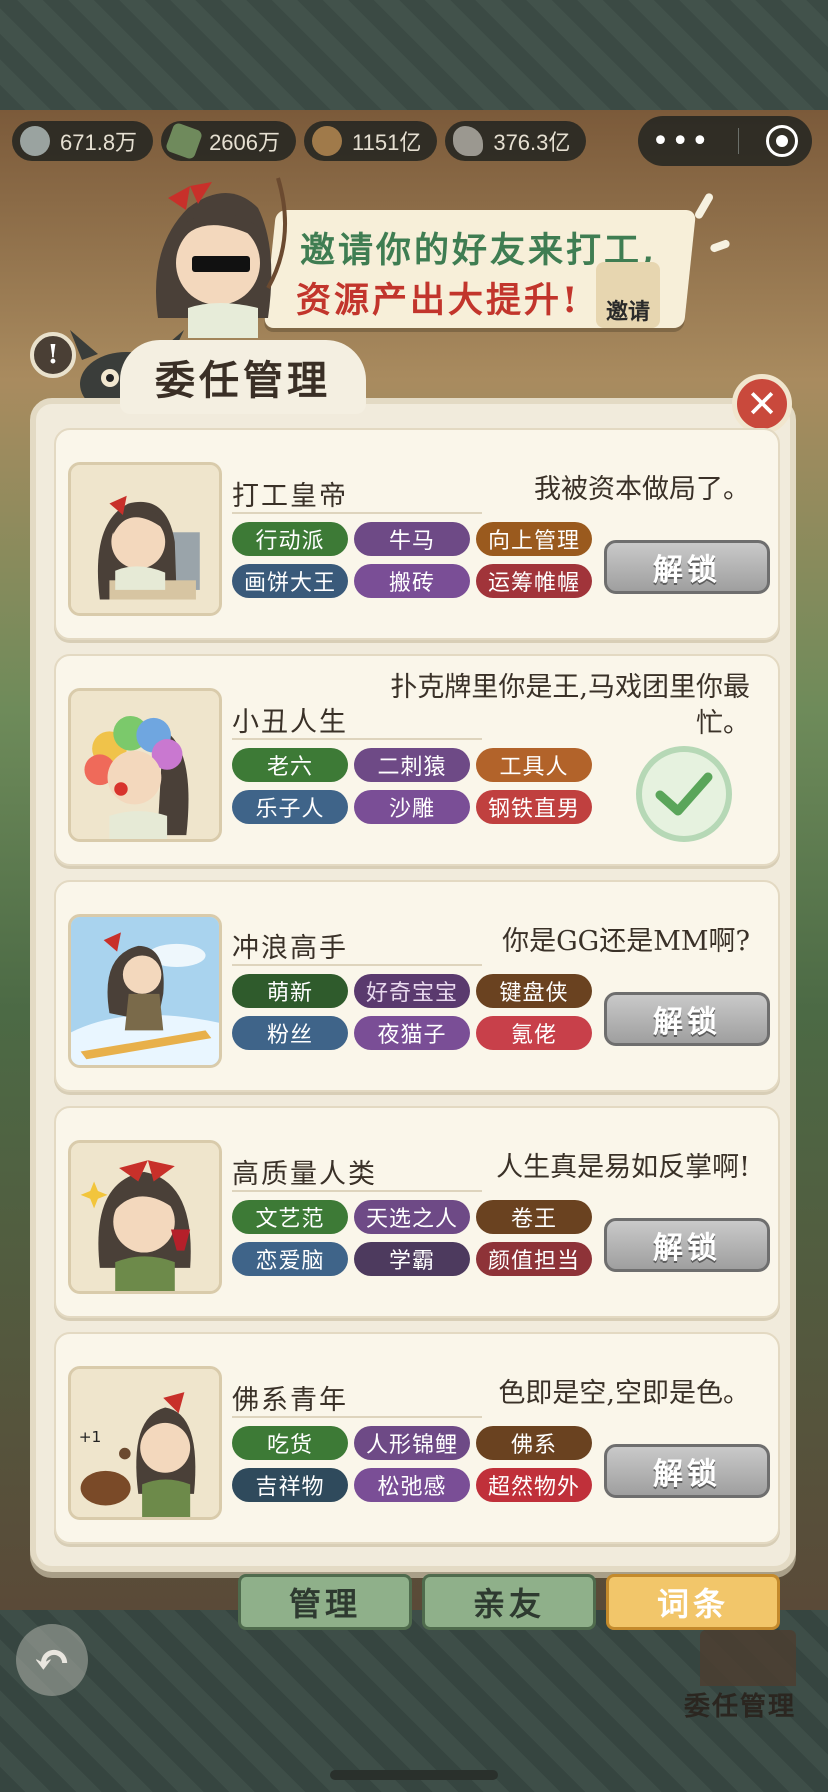 The height and width of the screenshot is (1792, 828). Describe the element at coordinates (52, 1660) in the screenshot. I see `back-button: ↶` at that location.